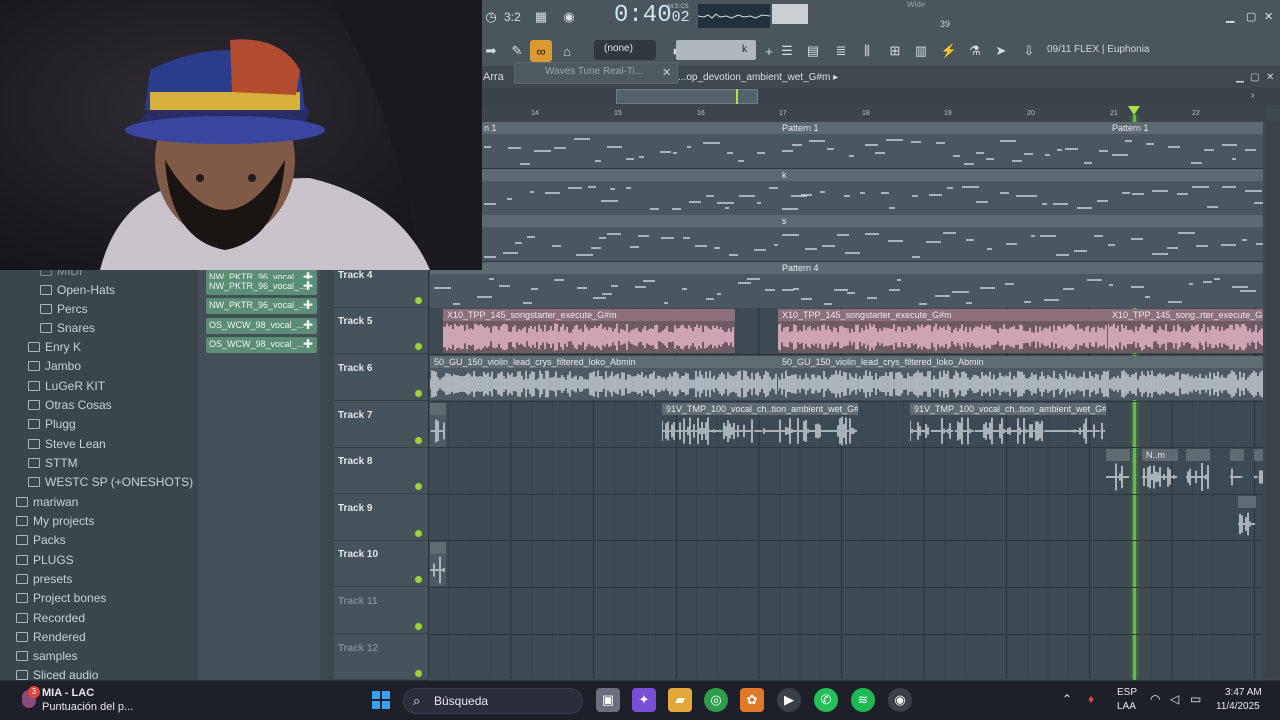 Image resolution: width=1280 pixels, height=720 pixels. What do you see at coordinates (900, 700) in the screenshot?
I see `recorder-icon: ◉` at bounding box center [900, 700].